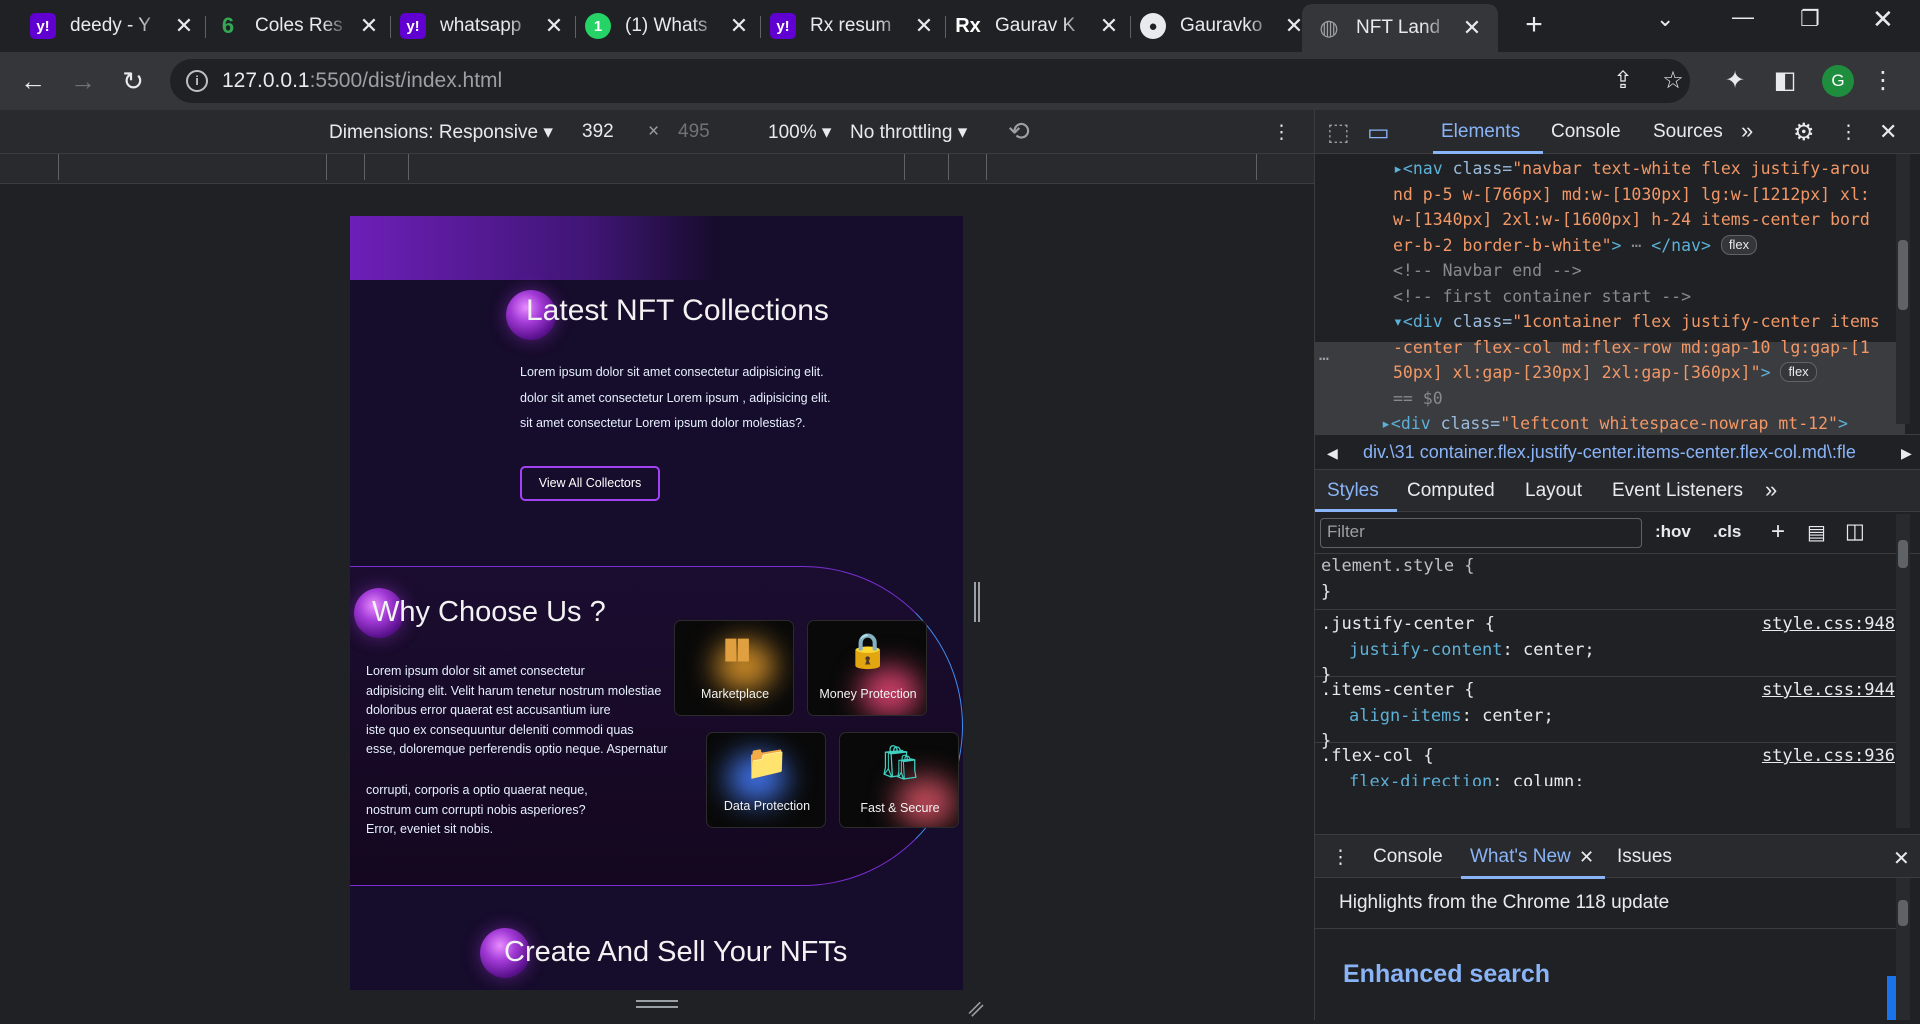  I want to click on browser-tab: y! Rx resum ✕, so click(855, 26).